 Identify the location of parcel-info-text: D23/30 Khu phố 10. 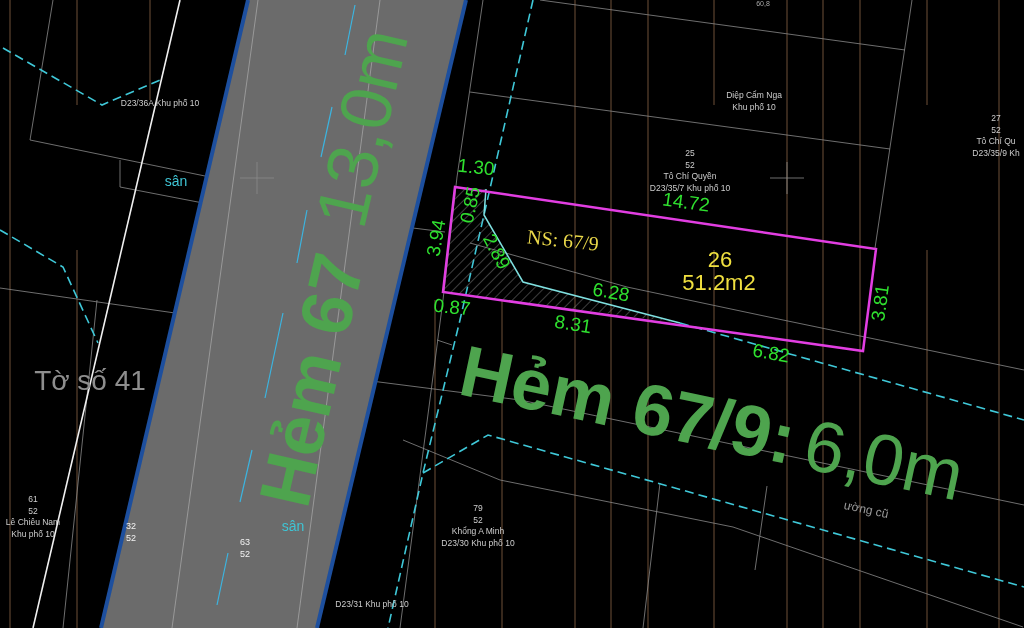
(478, 543).